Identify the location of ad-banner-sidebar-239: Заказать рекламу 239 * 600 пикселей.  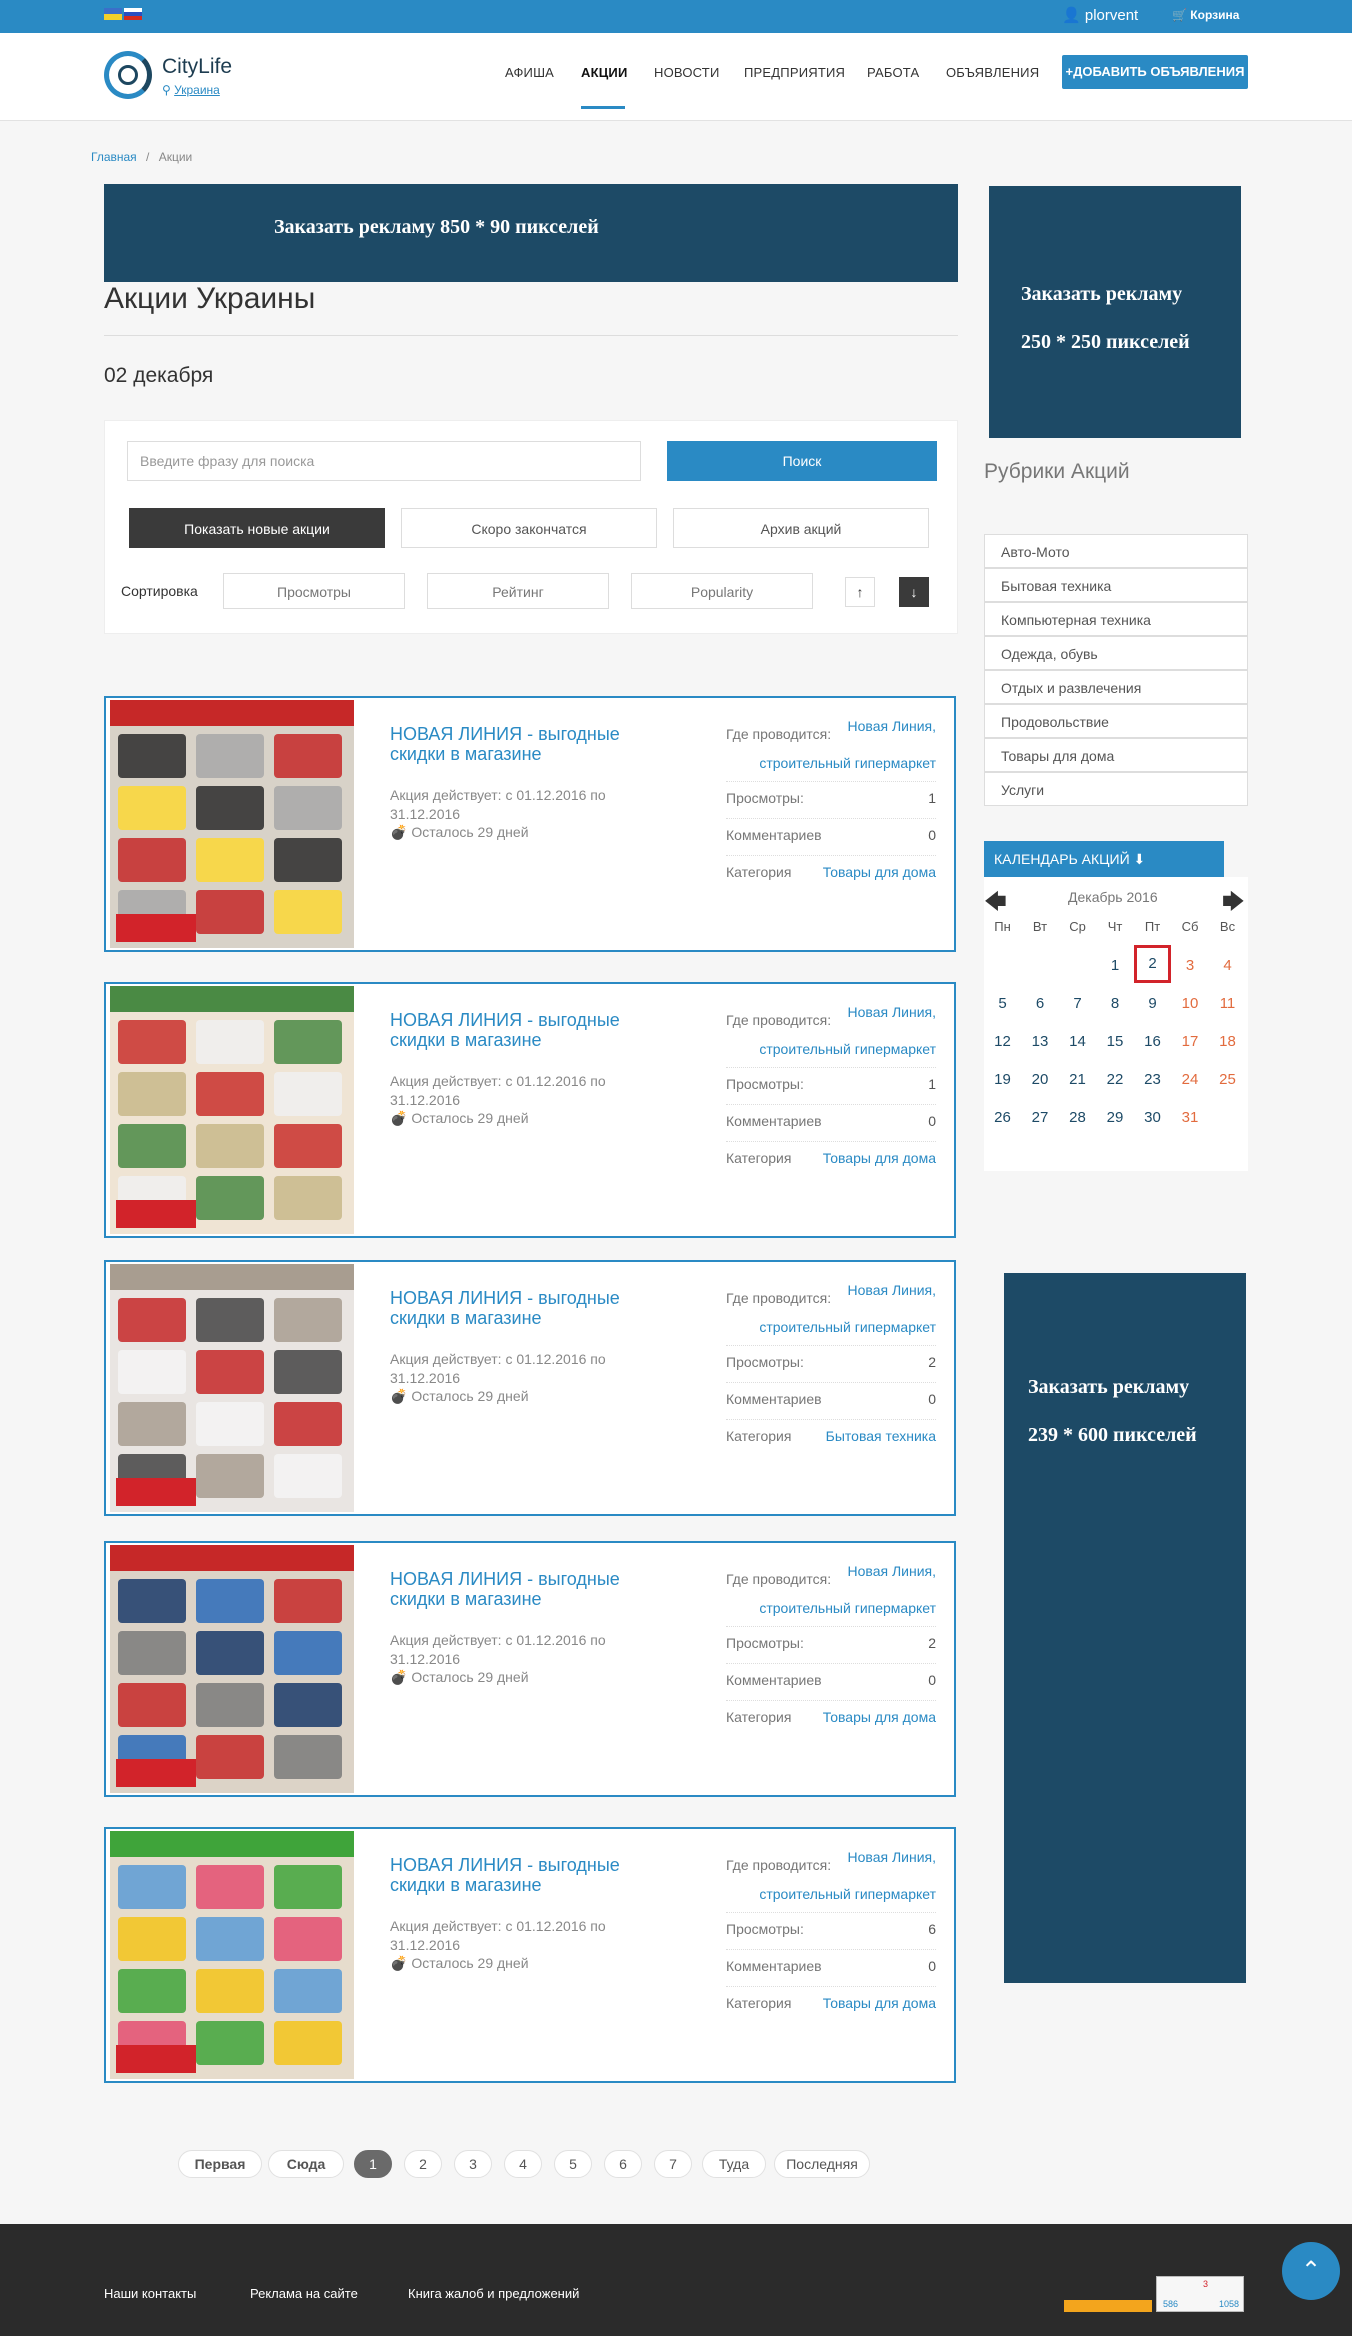
(1125, 1628).